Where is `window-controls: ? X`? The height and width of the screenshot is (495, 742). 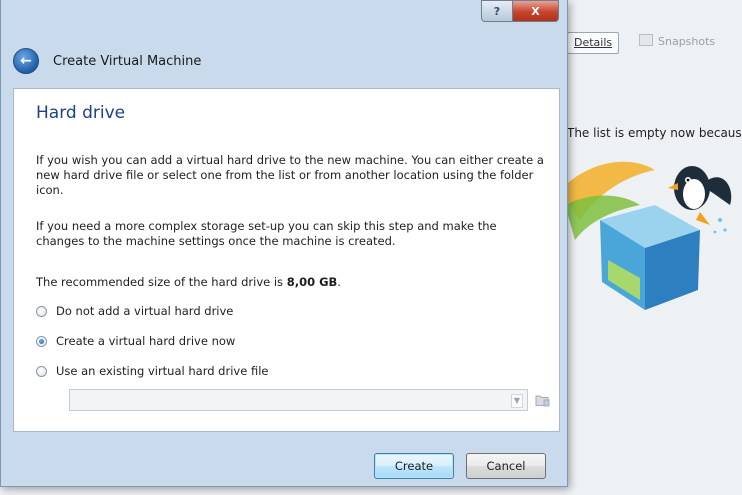 window-controls: ? X is located at coordinates (520, 11).